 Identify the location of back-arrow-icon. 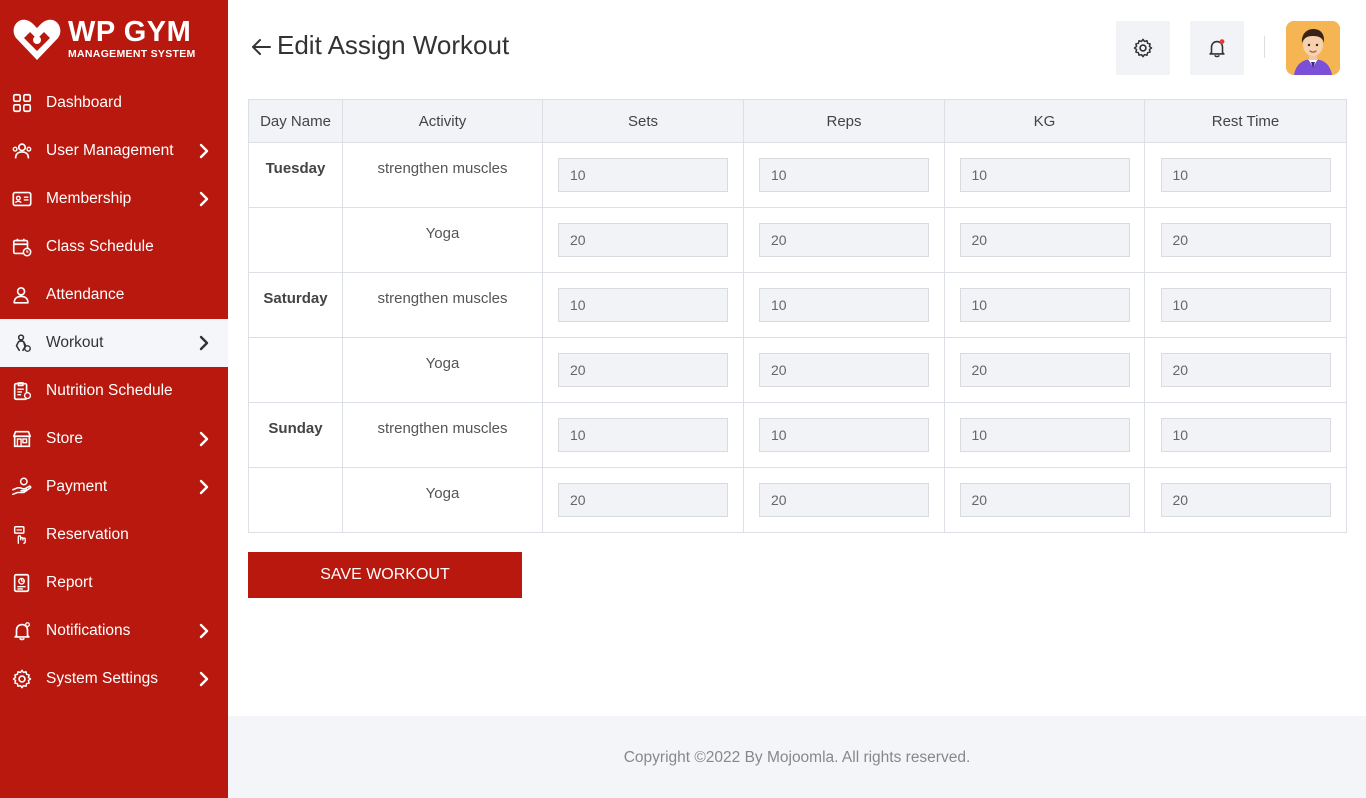
(261, 47).